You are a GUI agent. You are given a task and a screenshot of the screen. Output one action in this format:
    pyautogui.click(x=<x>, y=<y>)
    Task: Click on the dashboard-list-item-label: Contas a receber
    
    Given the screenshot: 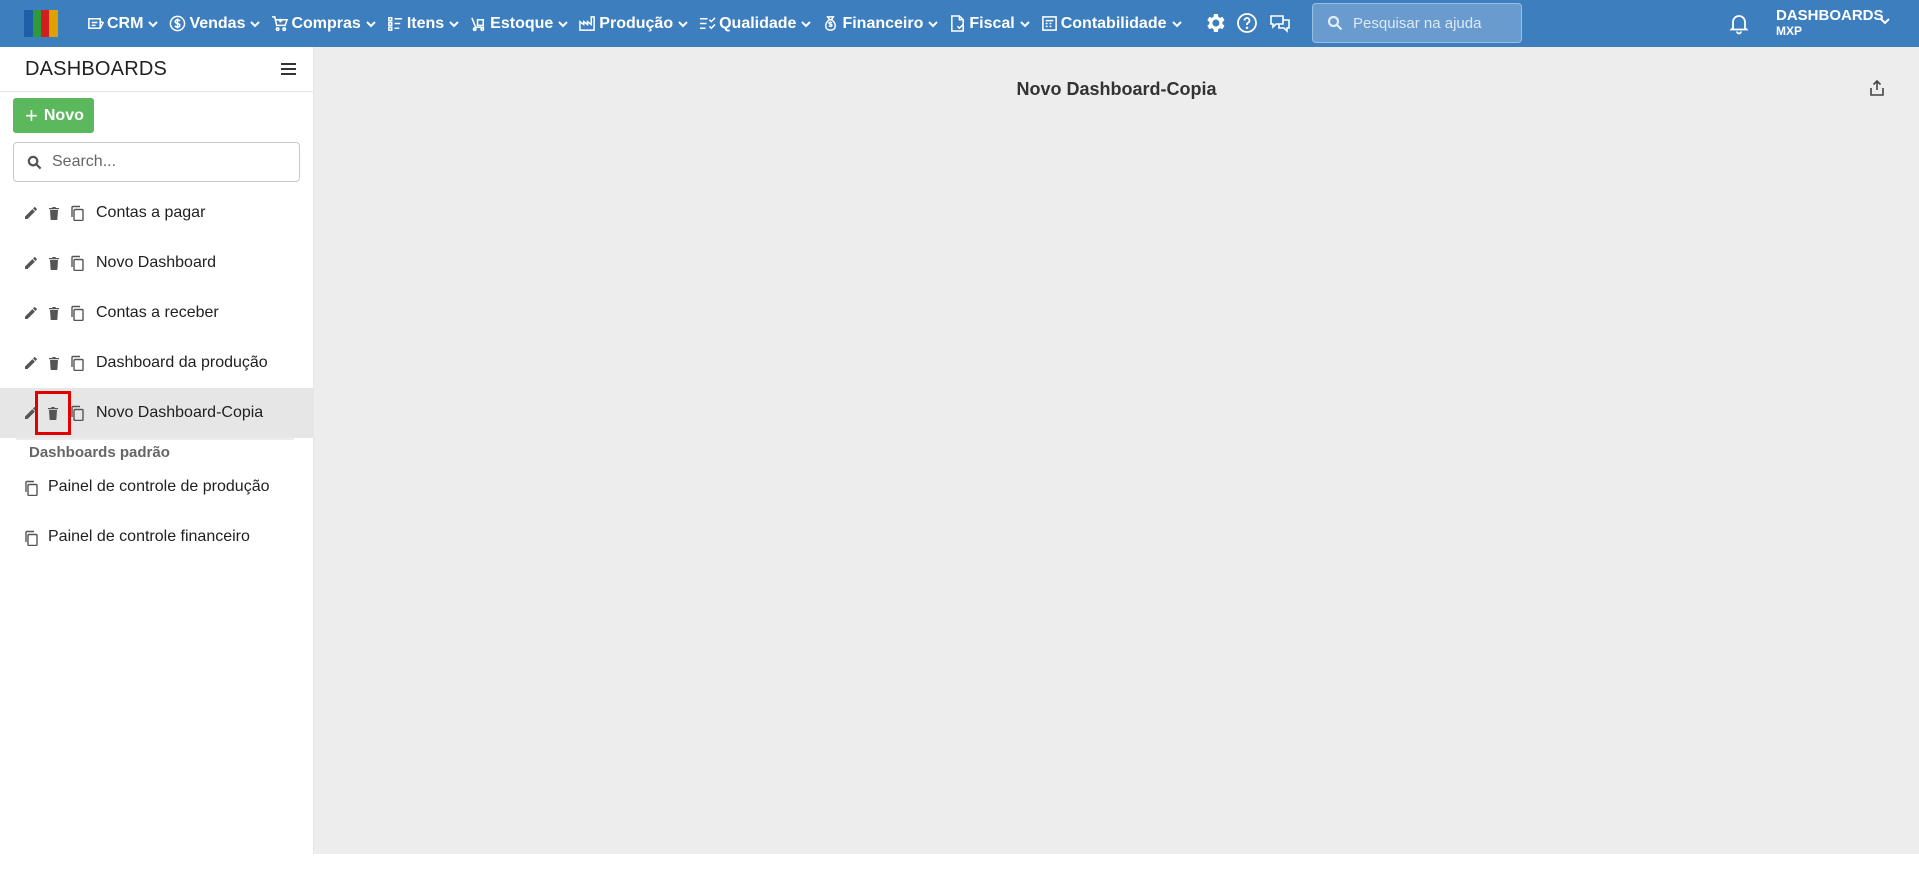 What is the action you would take?
    pyautogui.click(x=157, y=312)
    